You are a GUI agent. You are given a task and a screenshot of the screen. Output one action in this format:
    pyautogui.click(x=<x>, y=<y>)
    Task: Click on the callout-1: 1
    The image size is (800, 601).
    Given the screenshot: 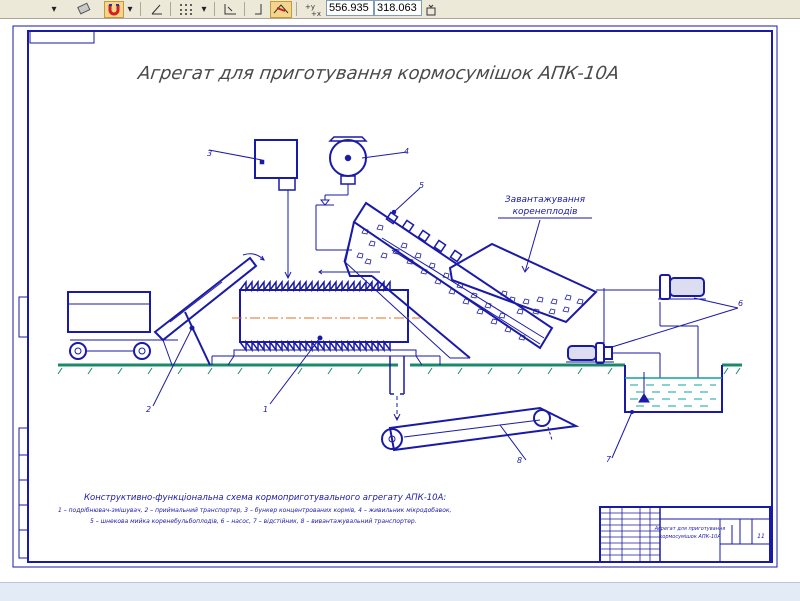 What is the action you would take?
    pyautogui.click(x=265, y=409)
    